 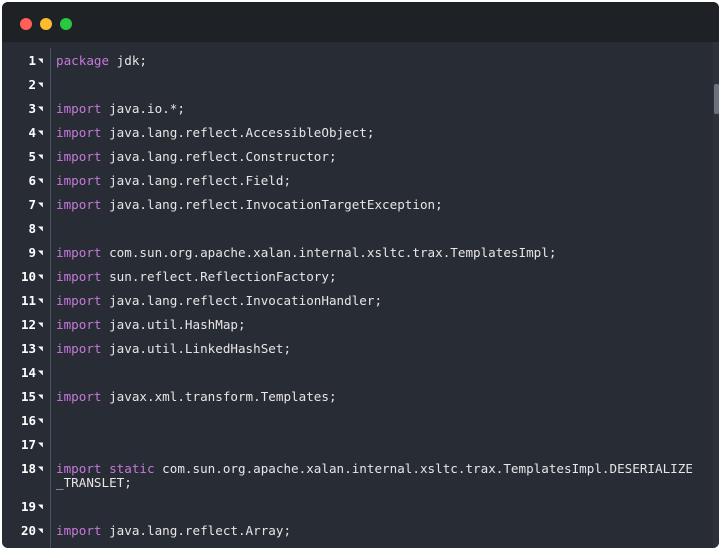 What do you see at coordinates (32, 156) in the screenshot?
I see `line-number: 5` at bounding box center [32, 156].